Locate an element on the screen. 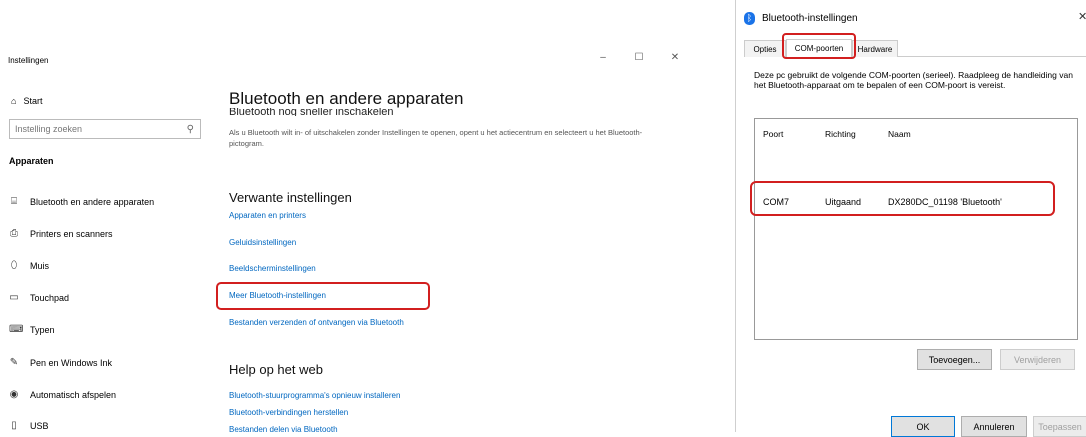  close-button: ✕ is located at coordinates (675, 57).